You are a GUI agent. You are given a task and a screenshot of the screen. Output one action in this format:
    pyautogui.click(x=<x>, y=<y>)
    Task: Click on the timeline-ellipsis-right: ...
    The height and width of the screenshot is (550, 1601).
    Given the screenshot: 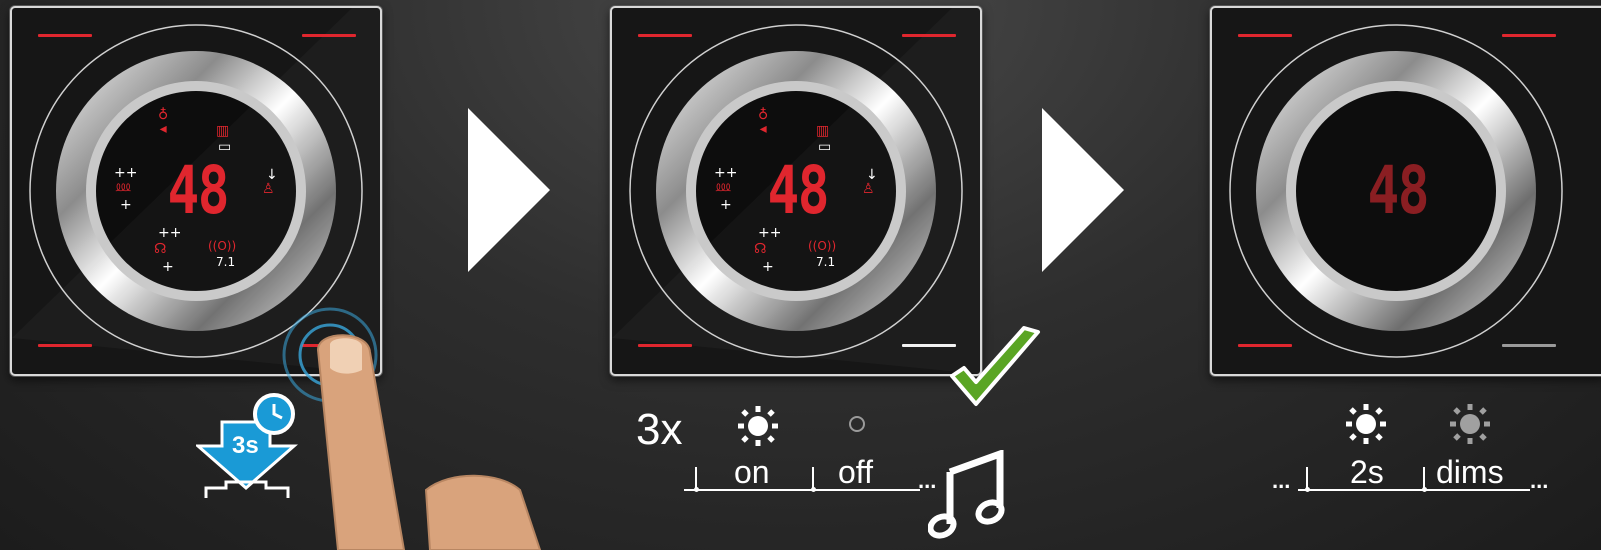 What is the action you would take?
    pyautogui.click(x=1539, y=480)
    